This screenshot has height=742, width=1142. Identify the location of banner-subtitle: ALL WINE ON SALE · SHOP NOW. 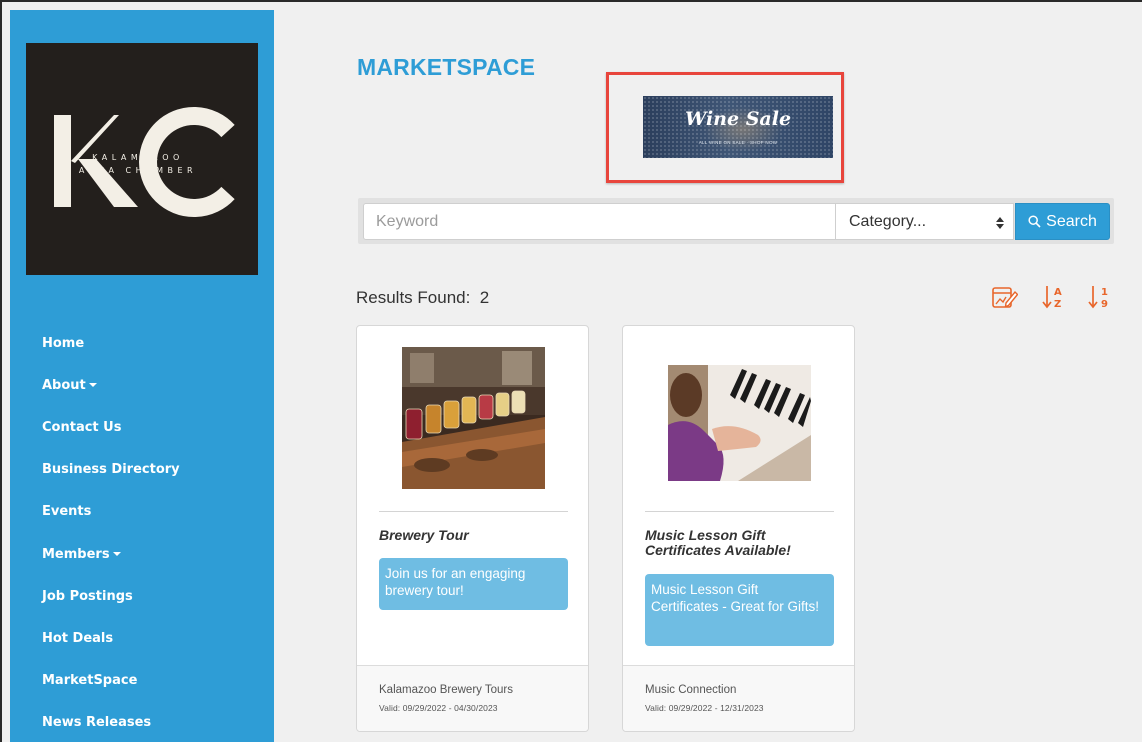
(738, 142).